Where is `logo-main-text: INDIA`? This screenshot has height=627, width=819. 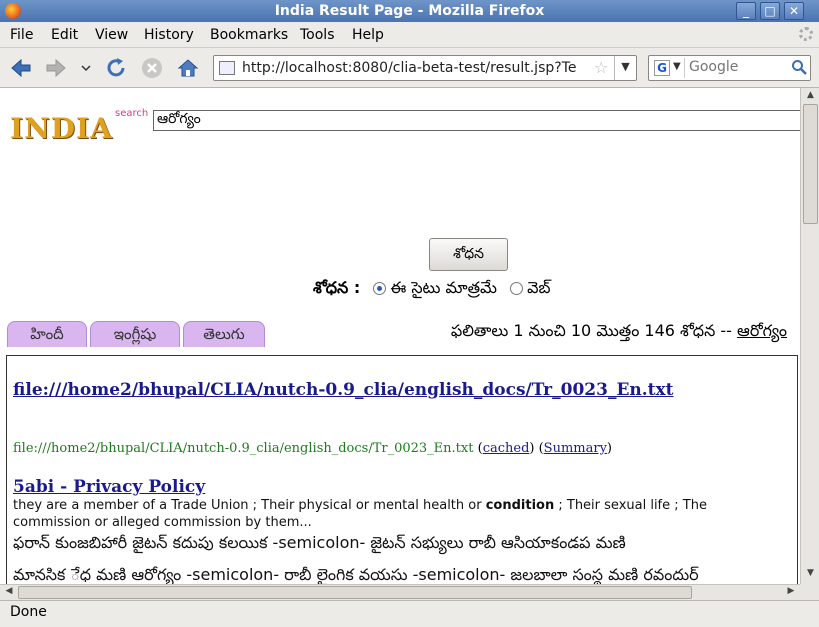
logo-main-text: INDIA is located at coordinates (61, 128).